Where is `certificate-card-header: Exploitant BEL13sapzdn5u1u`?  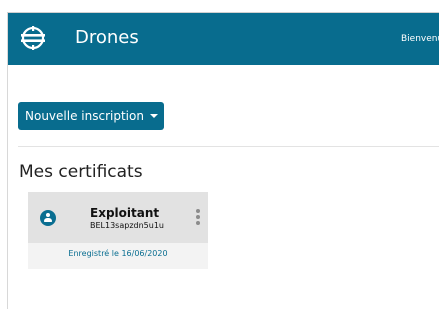
certificate-card-header: Exploitant BEL13sapzdn5u1u is located at coordinates (118, 217).